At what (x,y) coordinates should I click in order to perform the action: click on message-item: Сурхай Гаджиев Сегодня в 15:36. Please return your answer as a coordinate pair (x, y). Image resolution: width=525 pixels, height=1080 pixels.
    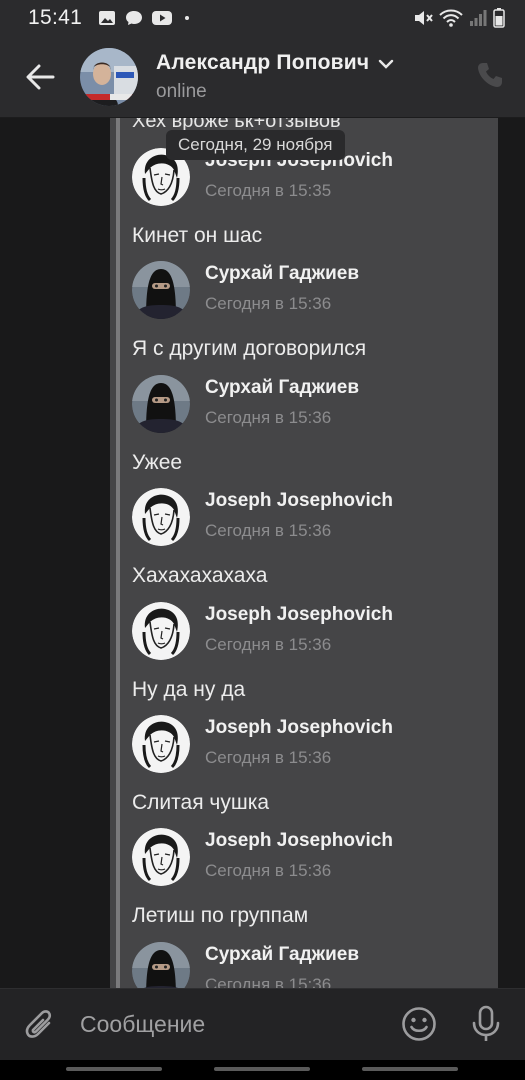
    Looking at the image, I should click on (313, 964).